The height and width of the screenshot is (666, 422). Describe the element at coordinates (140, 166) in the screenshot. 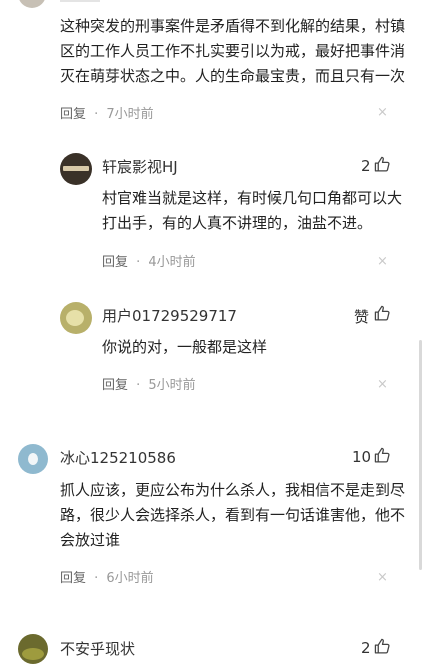

I see `username: 轩宸影视HJ` at that location.